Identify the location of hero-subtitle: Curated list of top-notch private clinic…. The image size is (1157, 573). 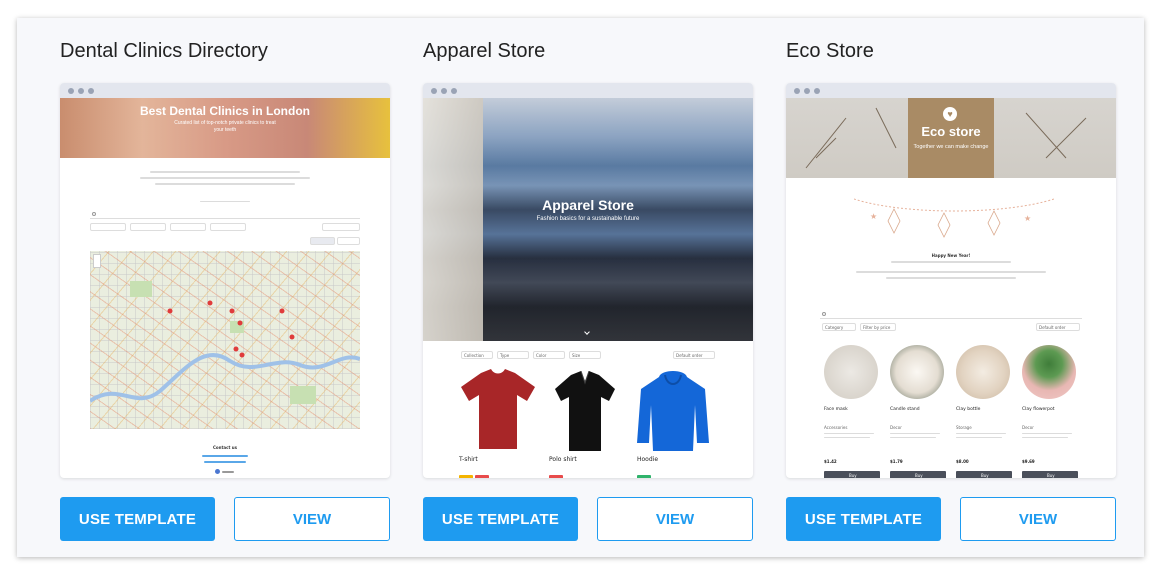
(225, 126).